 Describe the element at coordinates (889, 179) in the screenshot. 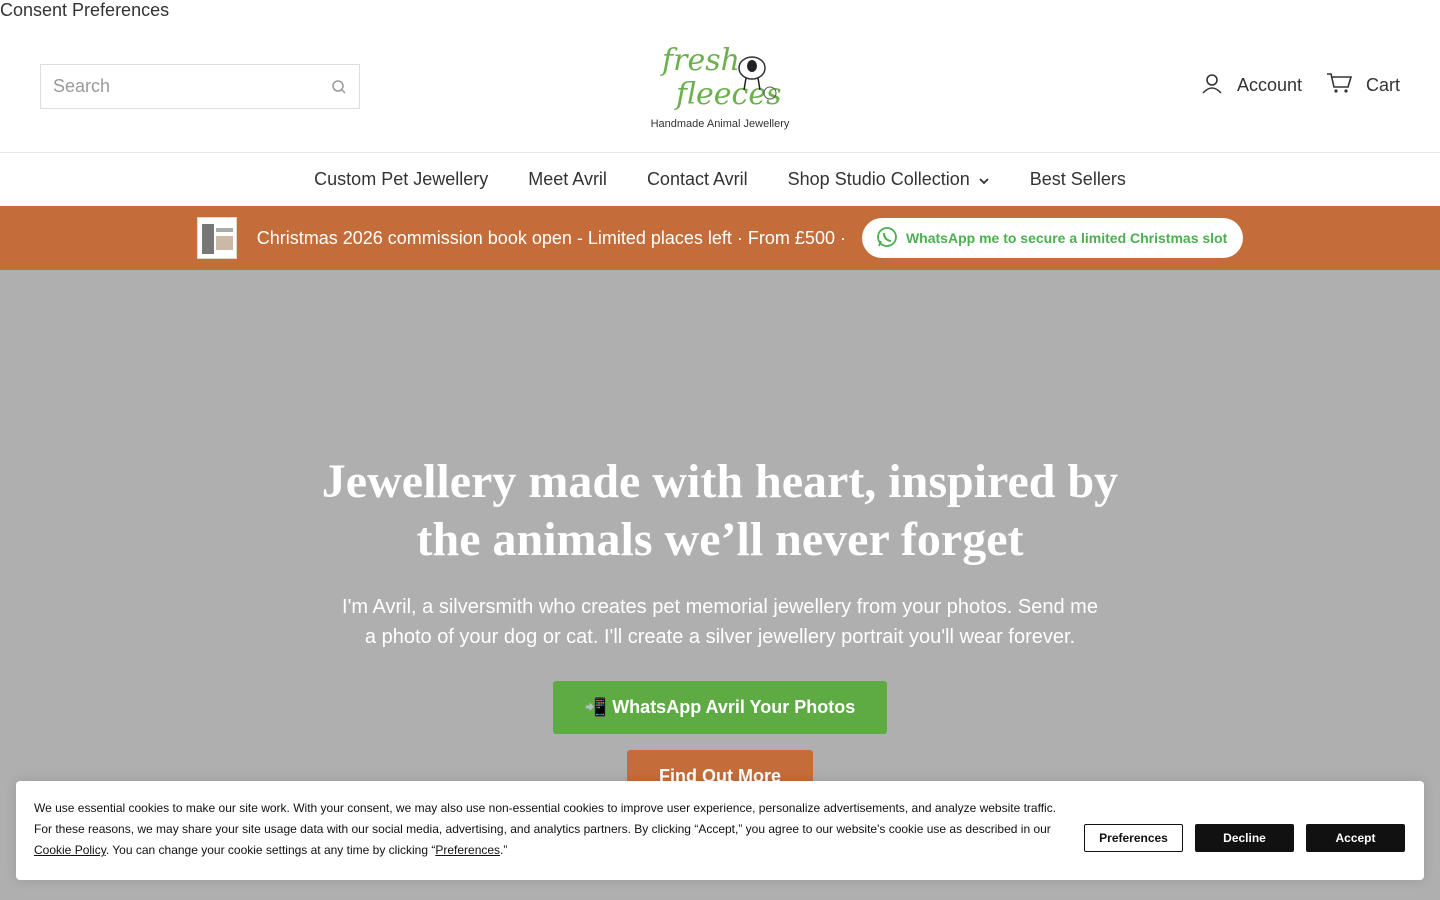

I see `nav-item-shop-studio-collection: Shop Studio Collection` at that location.